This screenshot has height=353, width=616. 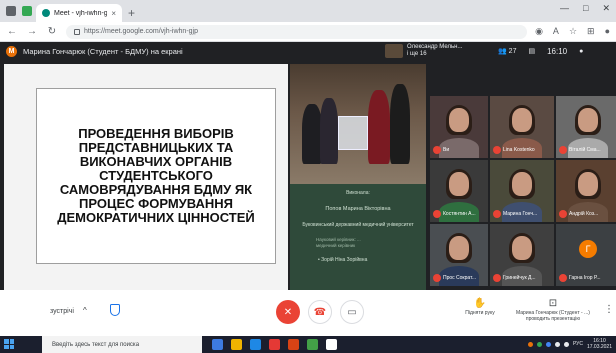 I want to click on raise-hand-button: ✋ Підняти руку, so click(x=480, y=307).